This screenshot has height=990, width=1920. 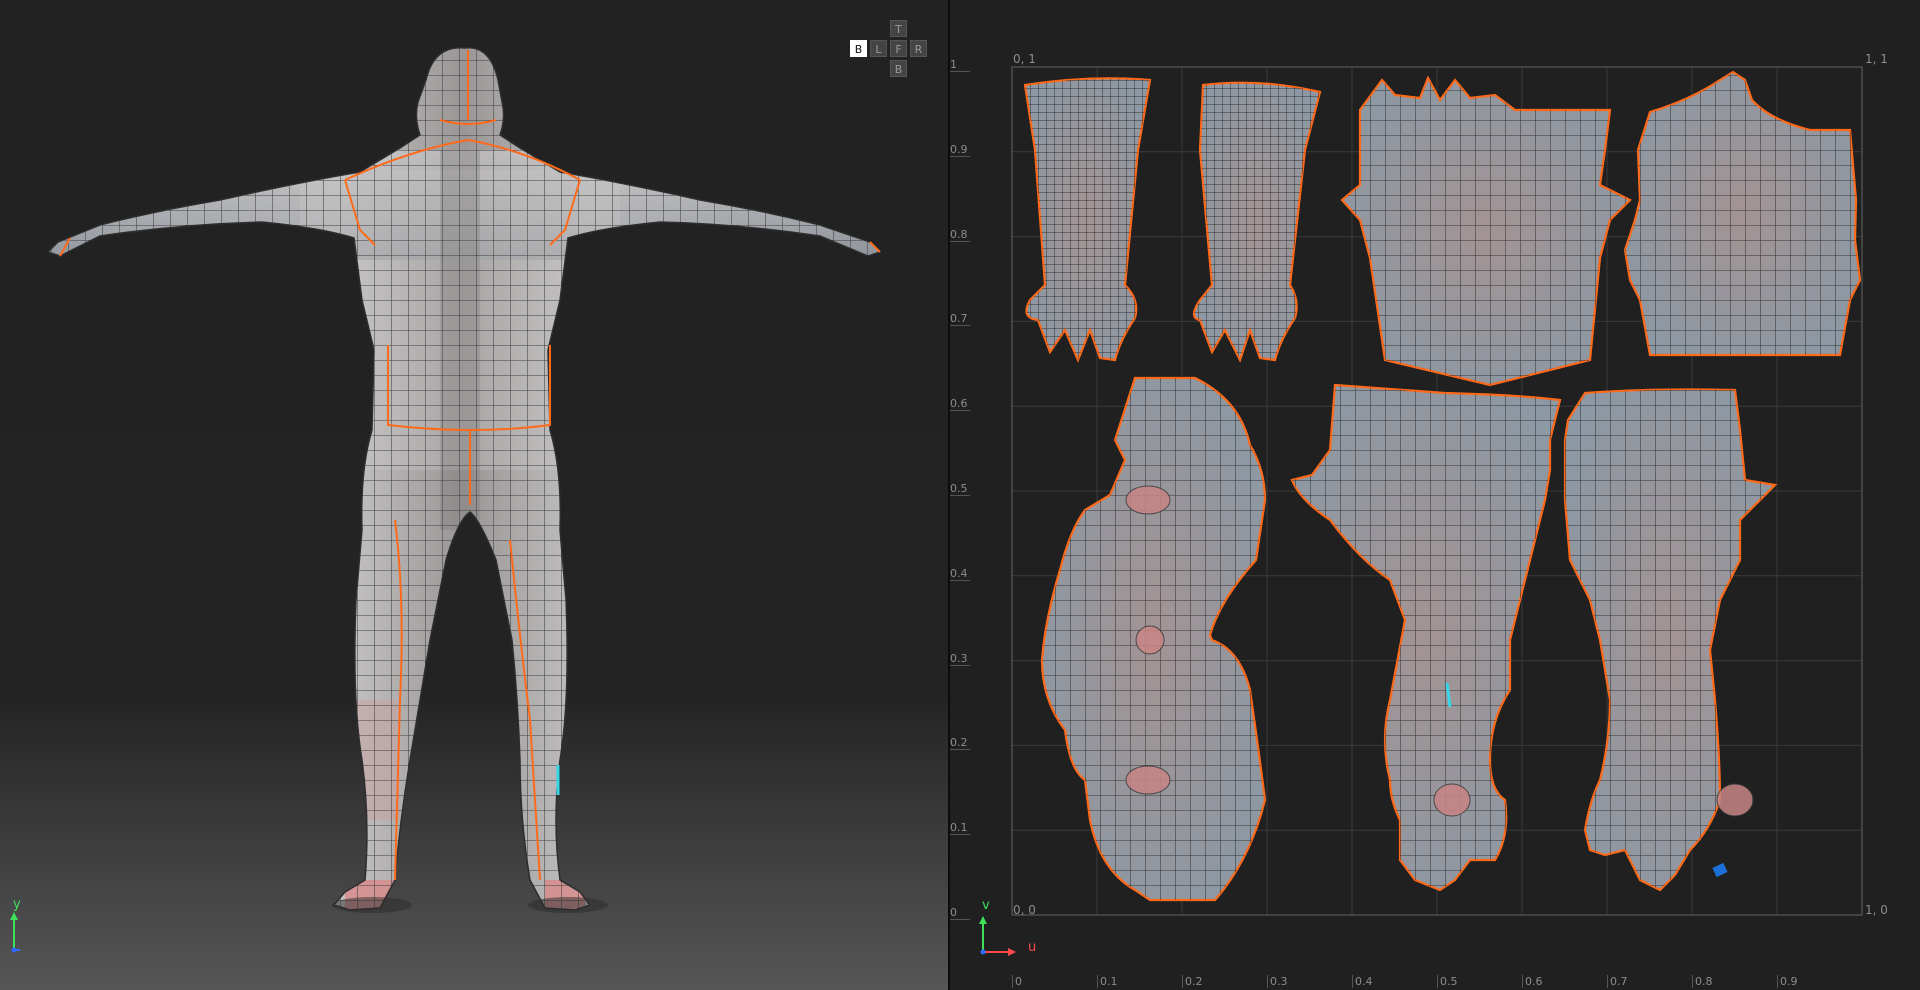 I want to click on uv-u-tick-label: 0.1, so click(x=1107, y=981).